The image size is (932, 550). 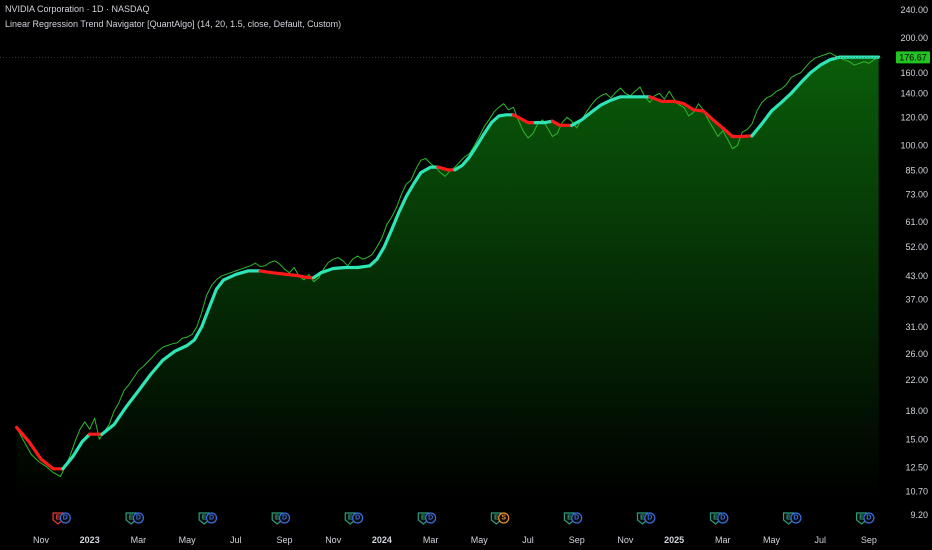 I want to click on y-tick-label: 85.00, so click(x=916, y=171).